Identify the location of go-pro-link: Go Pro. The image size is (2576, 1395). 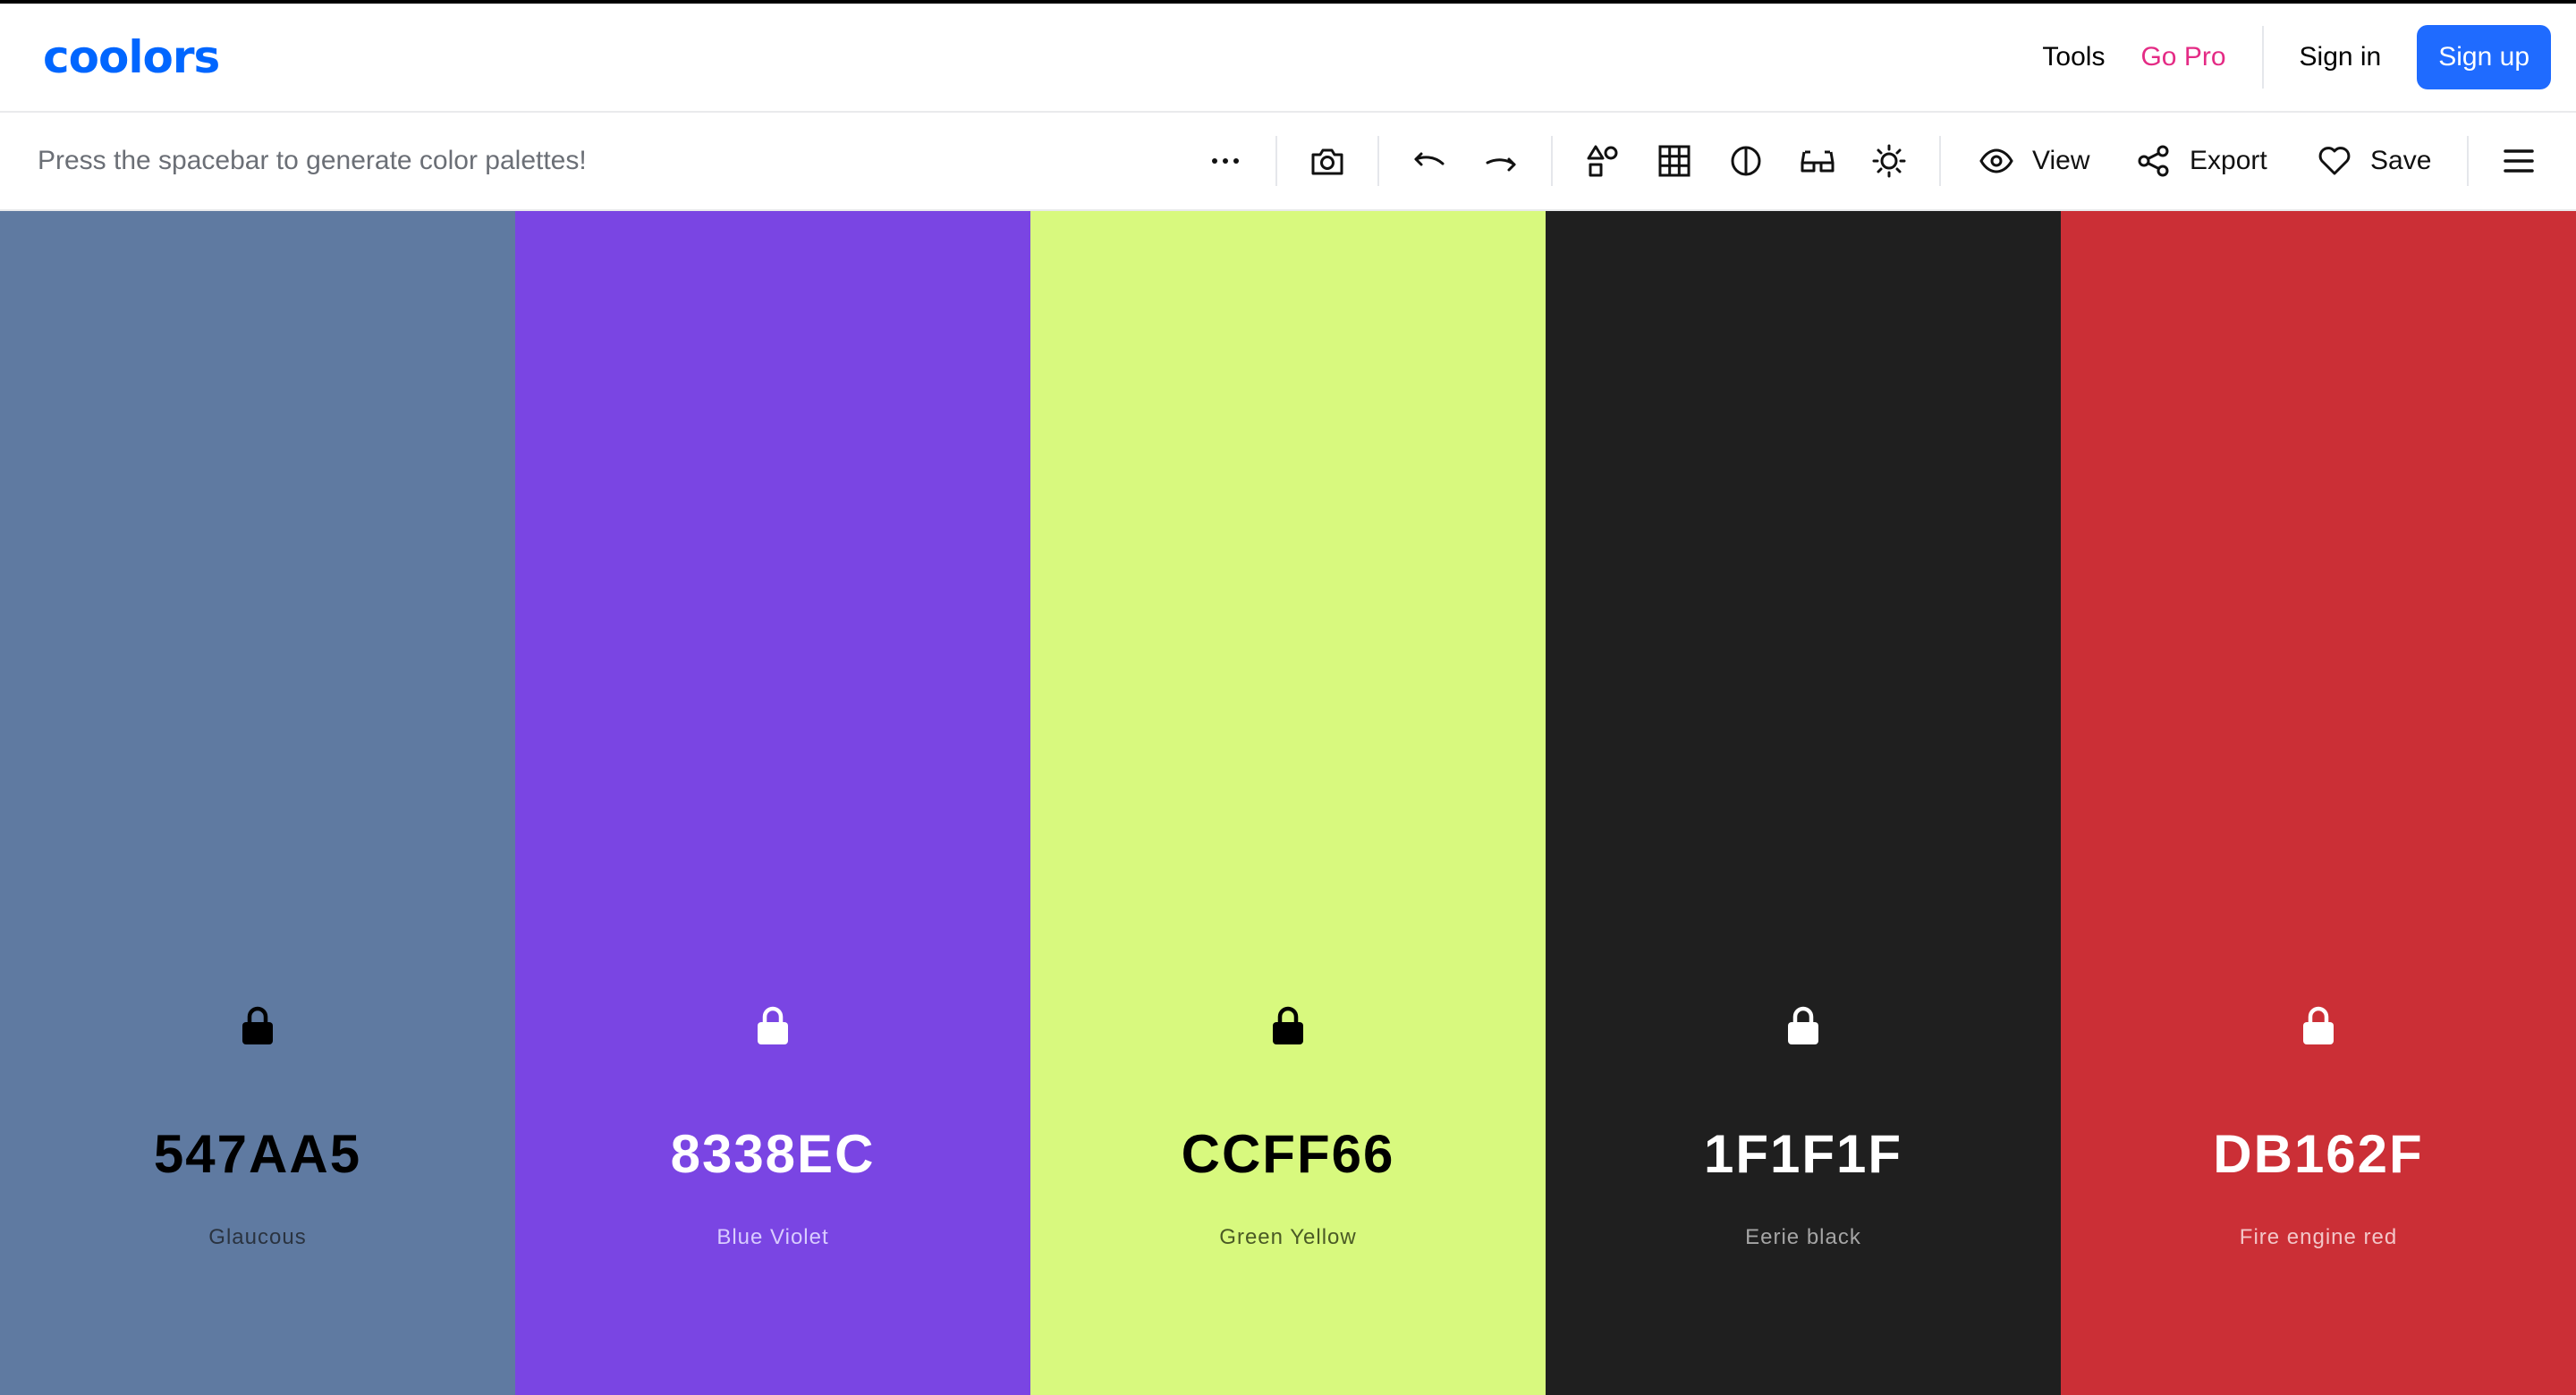
(2183, 57).